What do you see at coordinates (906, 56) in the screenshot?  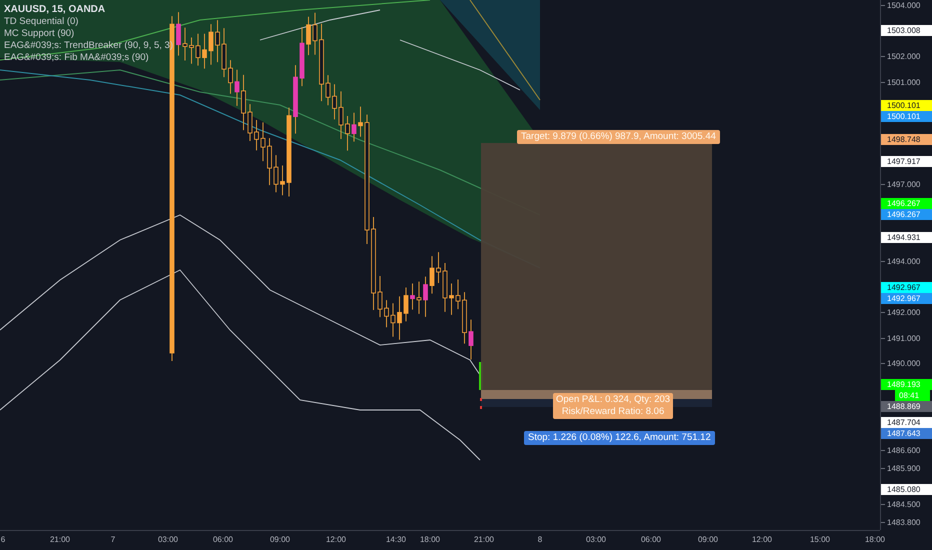 I see `price-label: 1502.000` at bounding box center [906, 56].